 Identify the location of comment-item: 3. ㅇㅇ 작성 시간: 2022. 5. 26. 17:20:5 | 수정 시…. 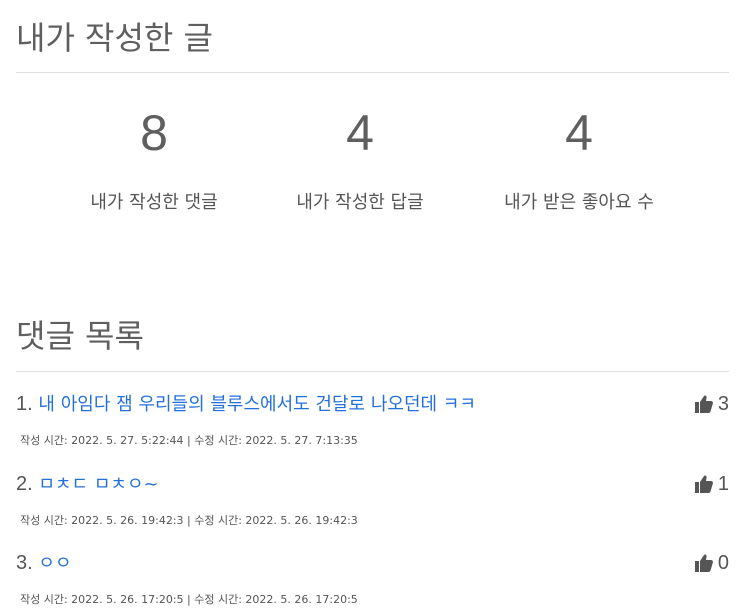
(372, 581).